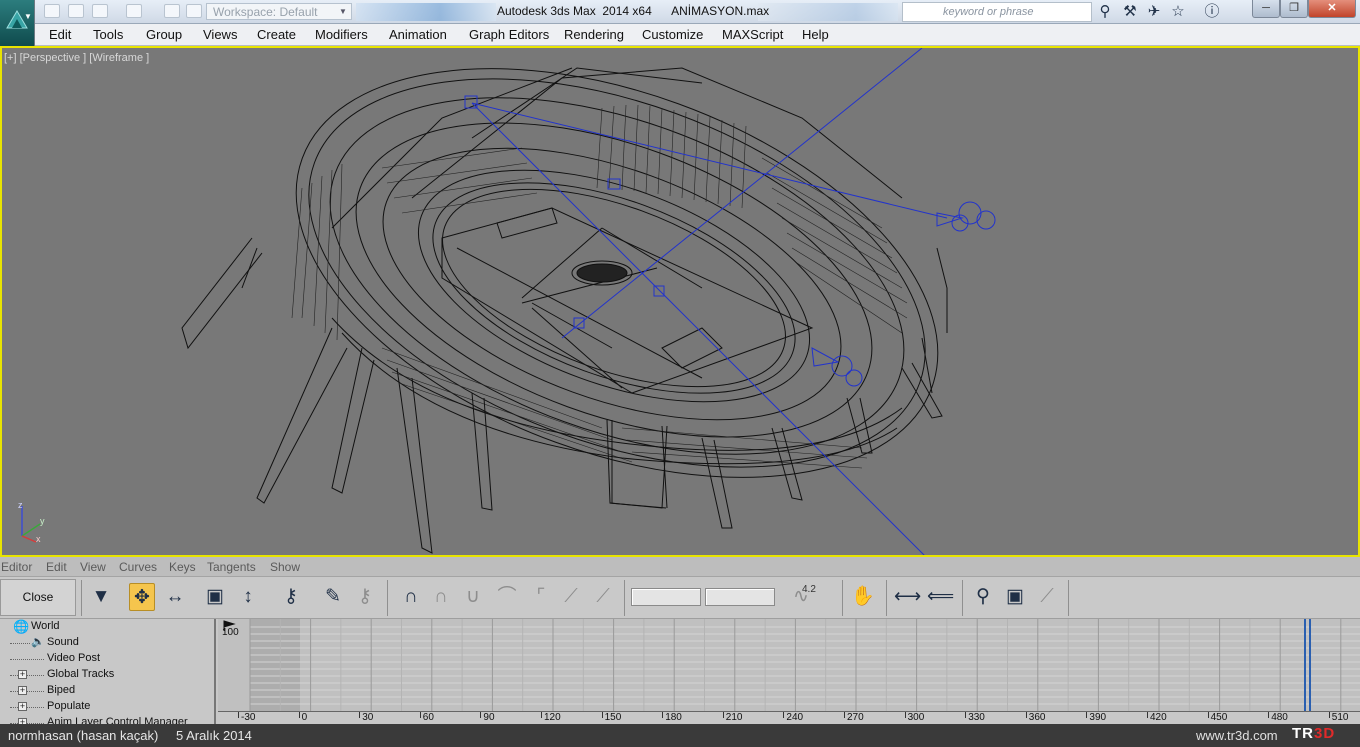 The height and width of the screenshot is (747, 1360). I want to click on draw-curves-icon: ✎, so click(333, 597).